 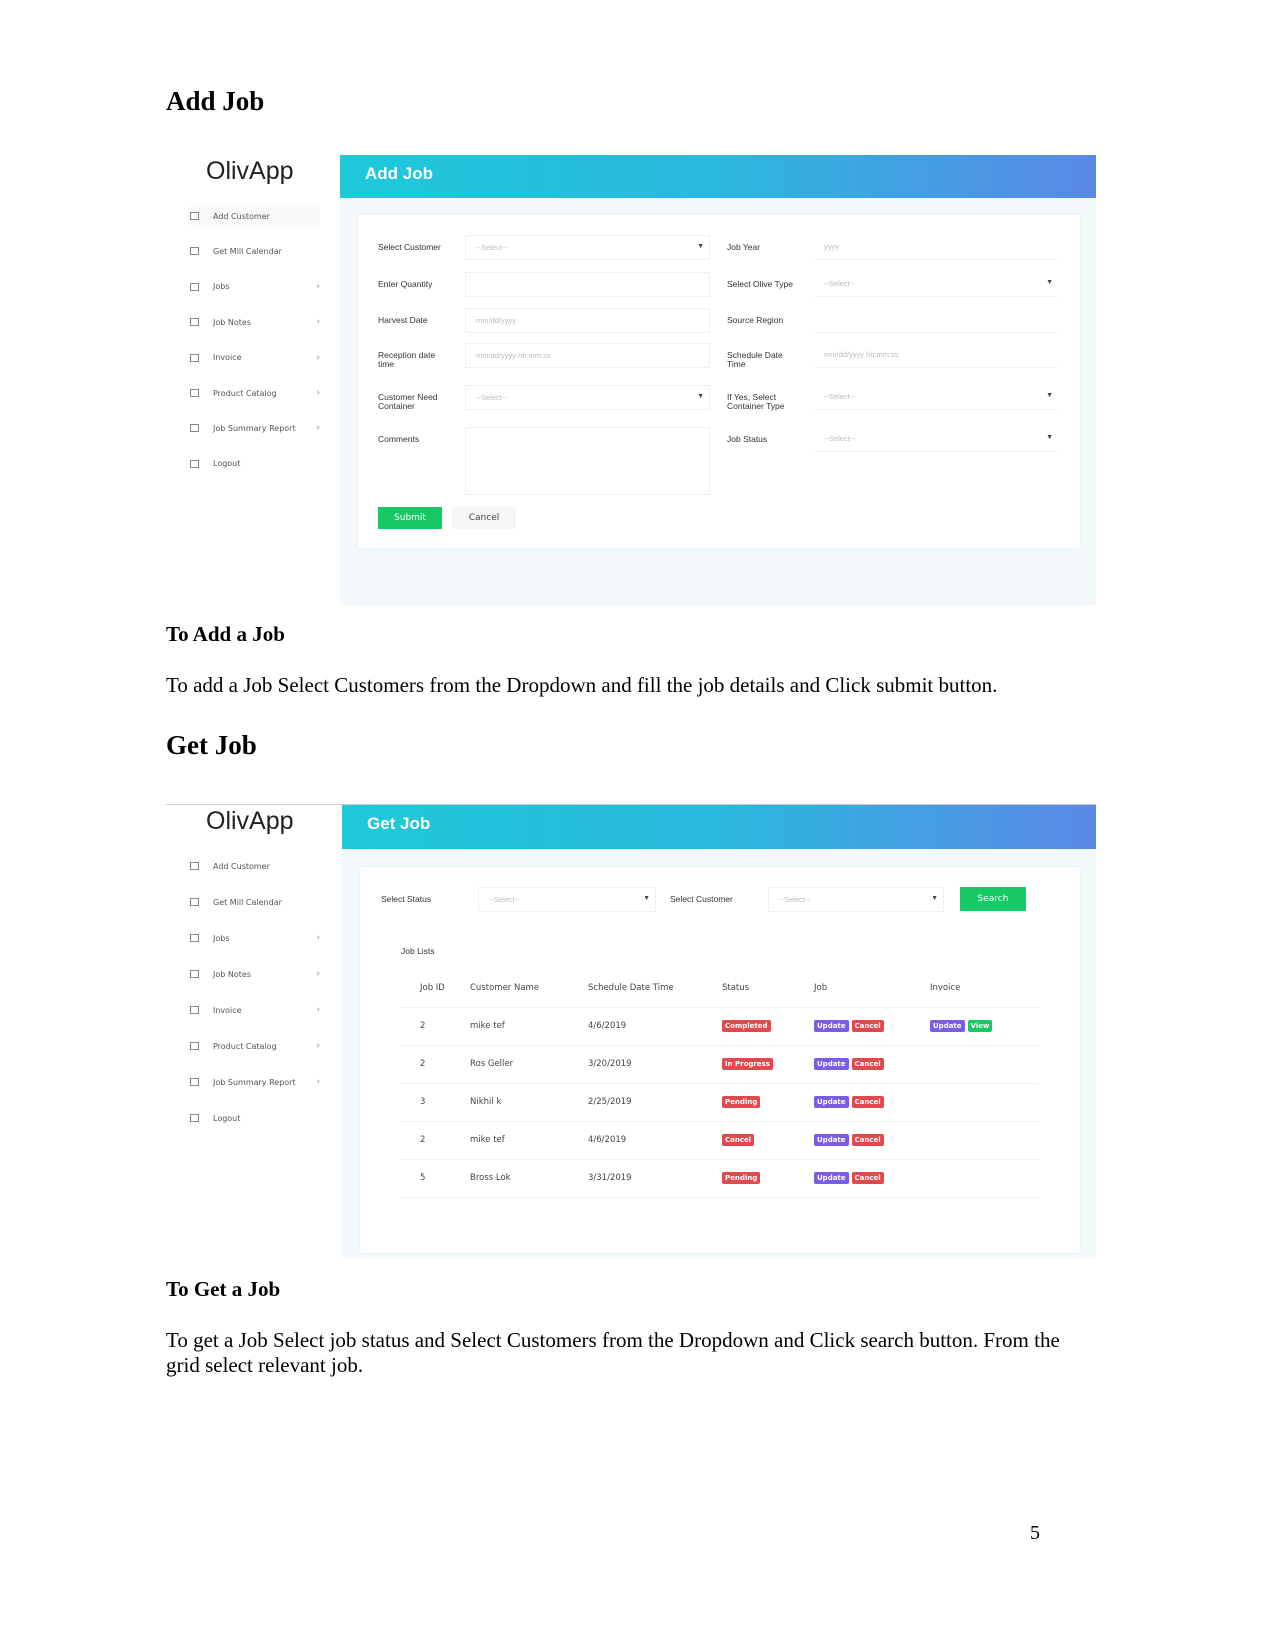 I want to click on field-label: Reception date time, so click(x=407, y=359).